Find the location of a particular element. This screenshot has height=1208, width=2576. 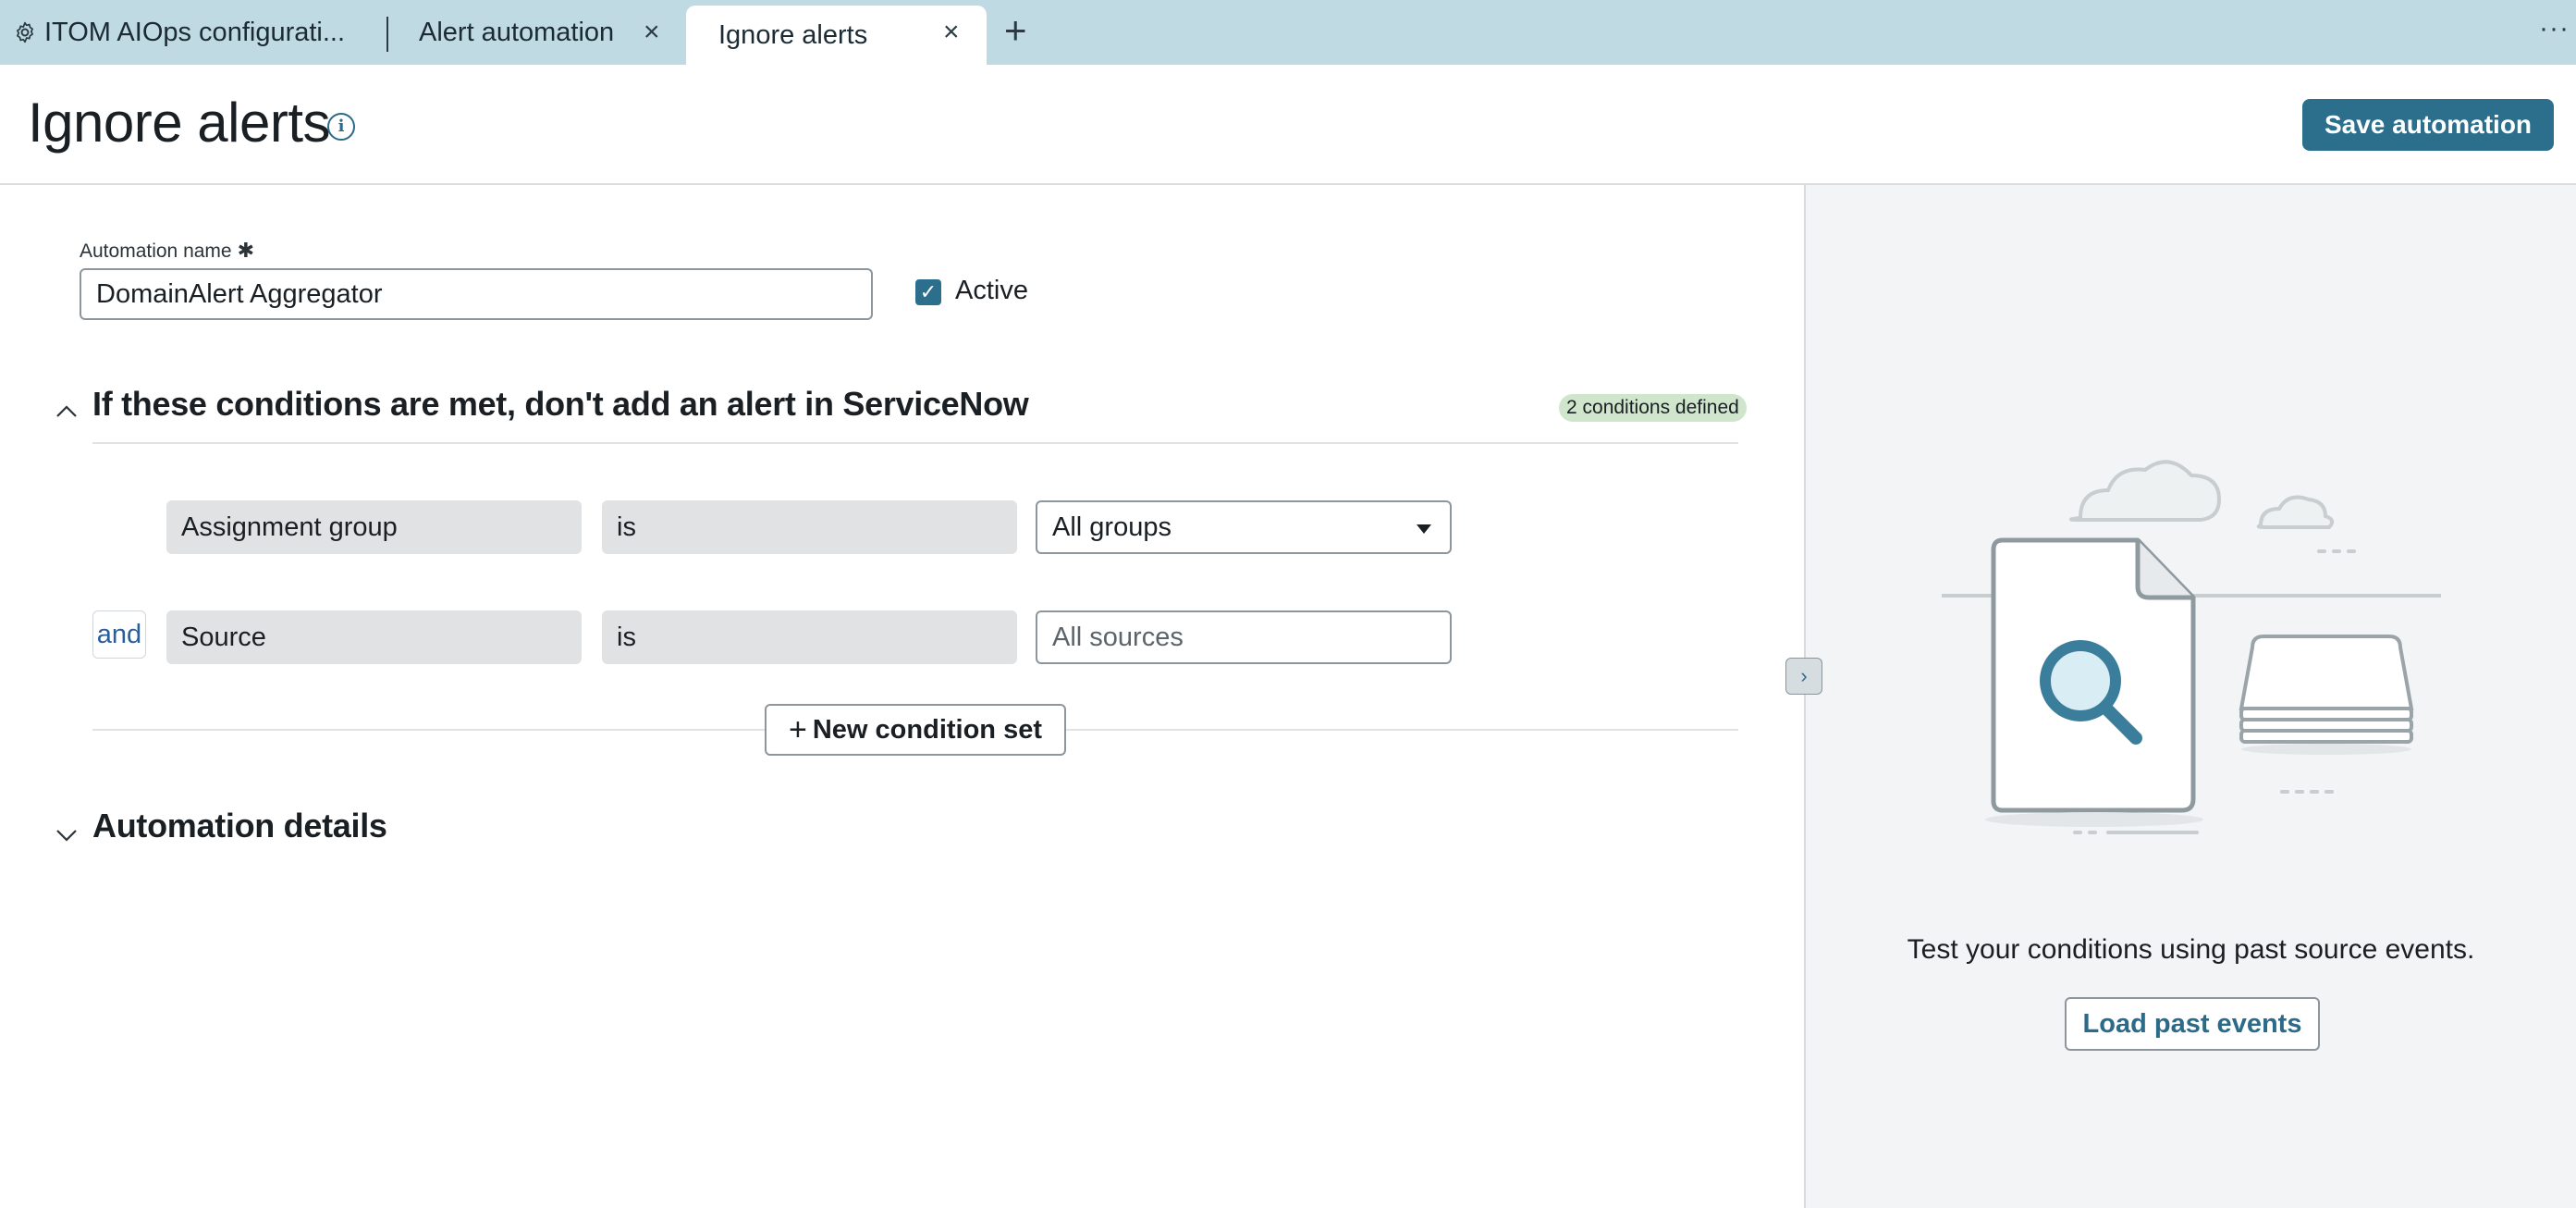

automation-details-title: Automation details is located at coordinates (239, 826).